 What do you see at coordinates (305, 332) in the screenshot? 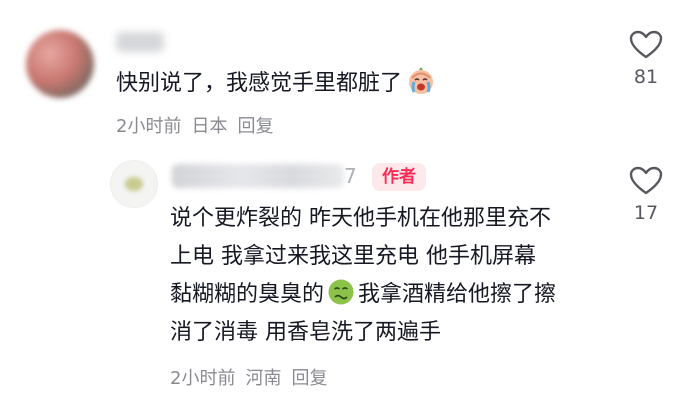
I see `reply-text-line: 消了消毒 用香皂洗了两遍手` at bounding box center [305, 332].